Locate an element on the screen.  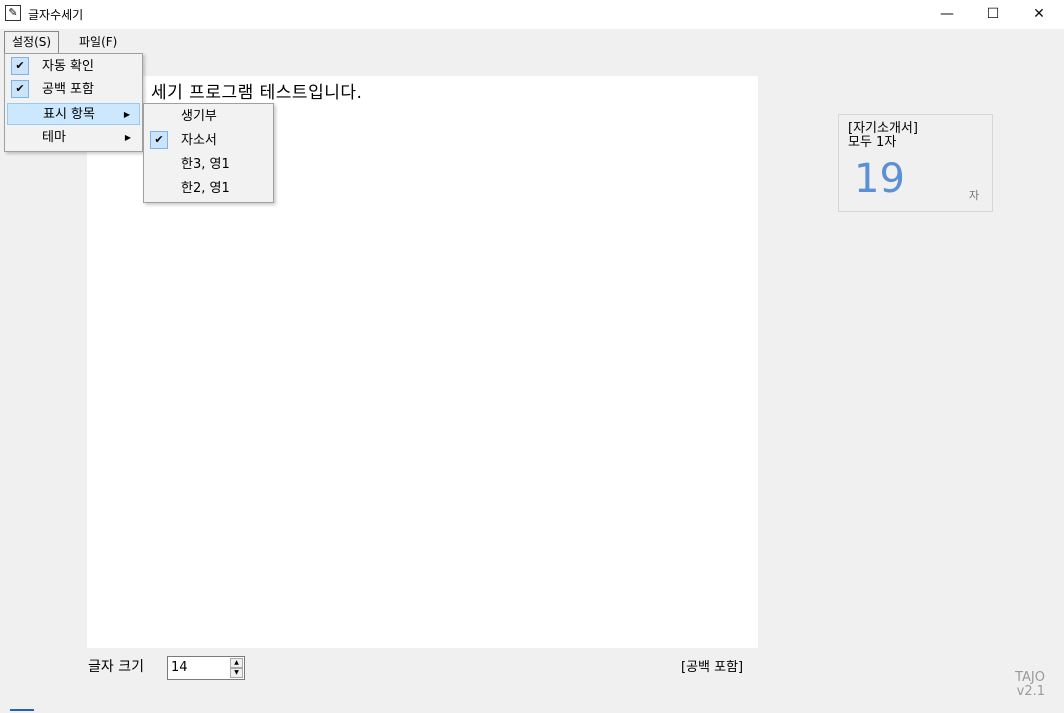
submenu-item-label: 한2, 영1 is located at coordinates (205, 188).